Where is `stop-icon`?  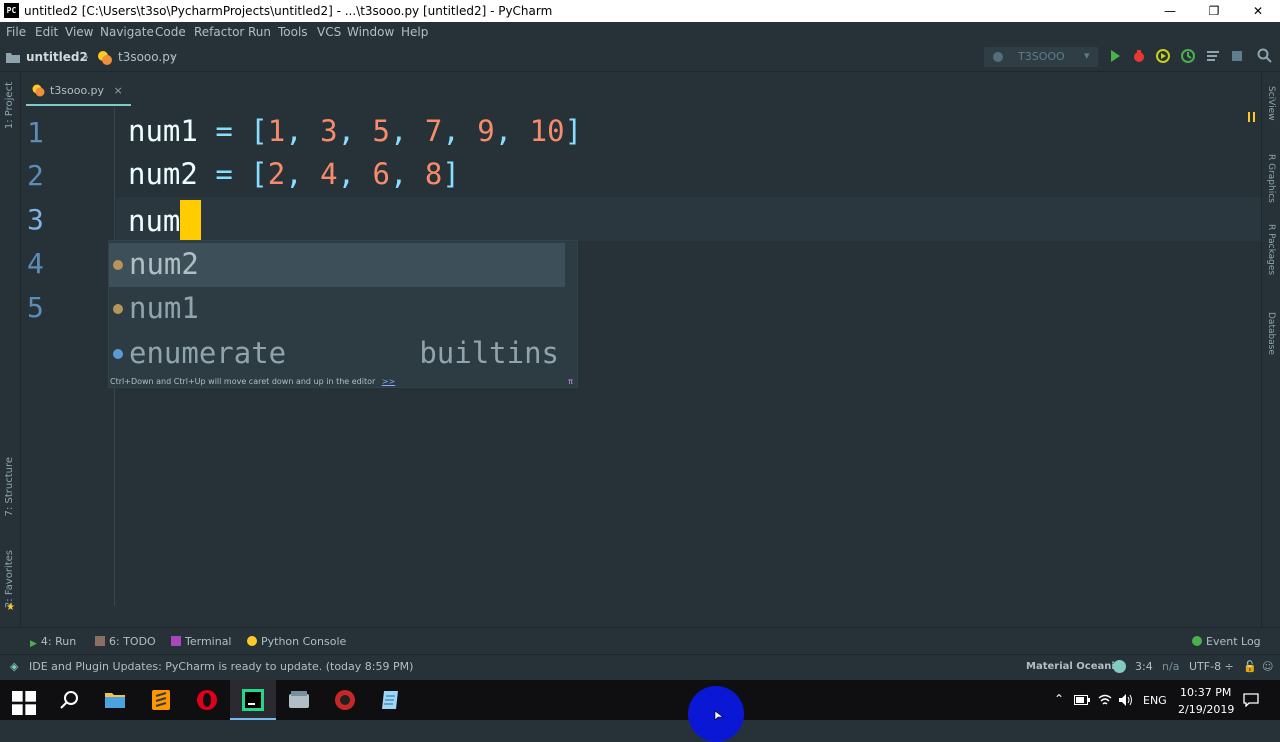
stop-icon is located at coordinates (1237, 56).